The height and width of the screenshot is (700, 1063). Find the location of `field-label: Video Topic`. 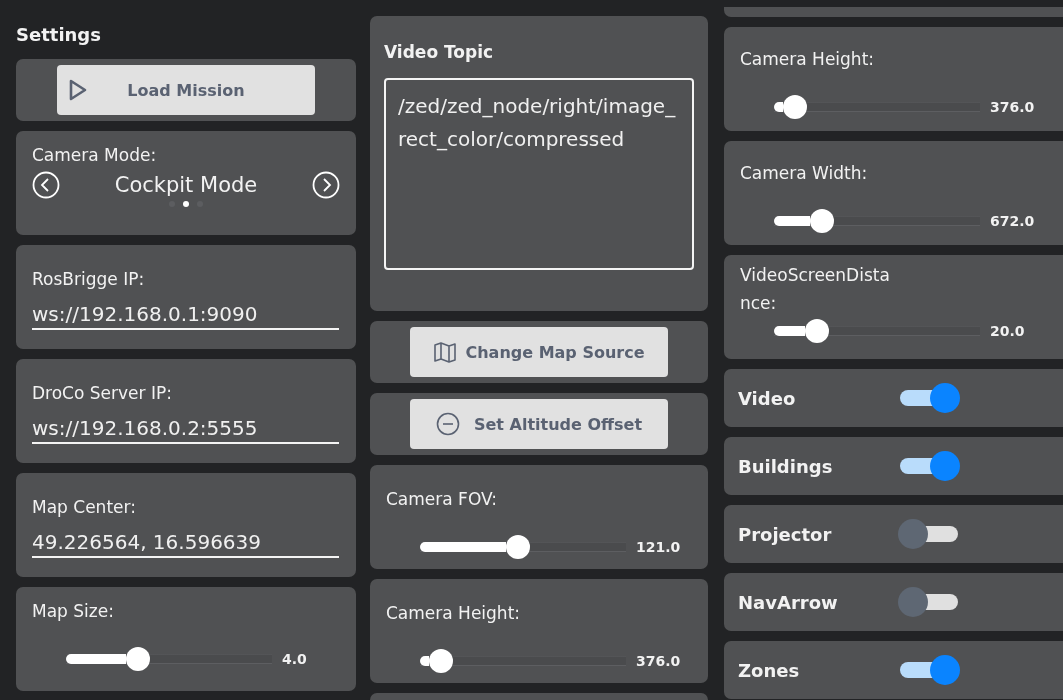

field-label: Video Topic is located at coordinates (439, 52).